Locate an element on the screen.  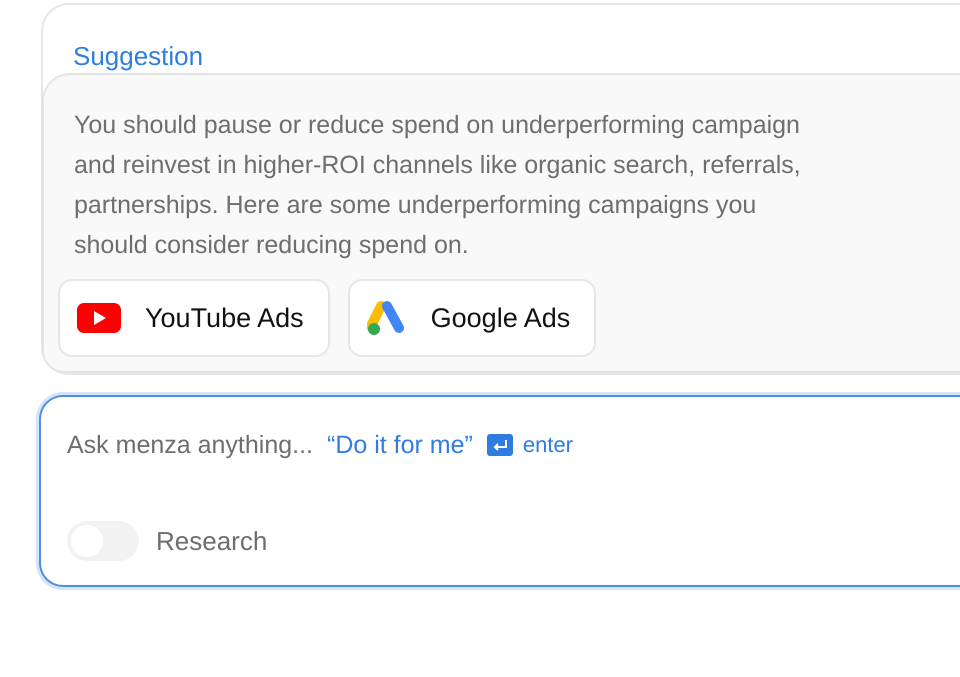
shortcut-label: enter is located at coordinates (548, 445).